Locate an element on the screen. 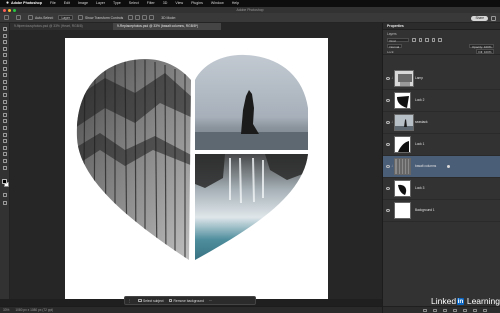 This screenshot has width=500, height=313. menu-image: Image is located at coordinates (83, 3).